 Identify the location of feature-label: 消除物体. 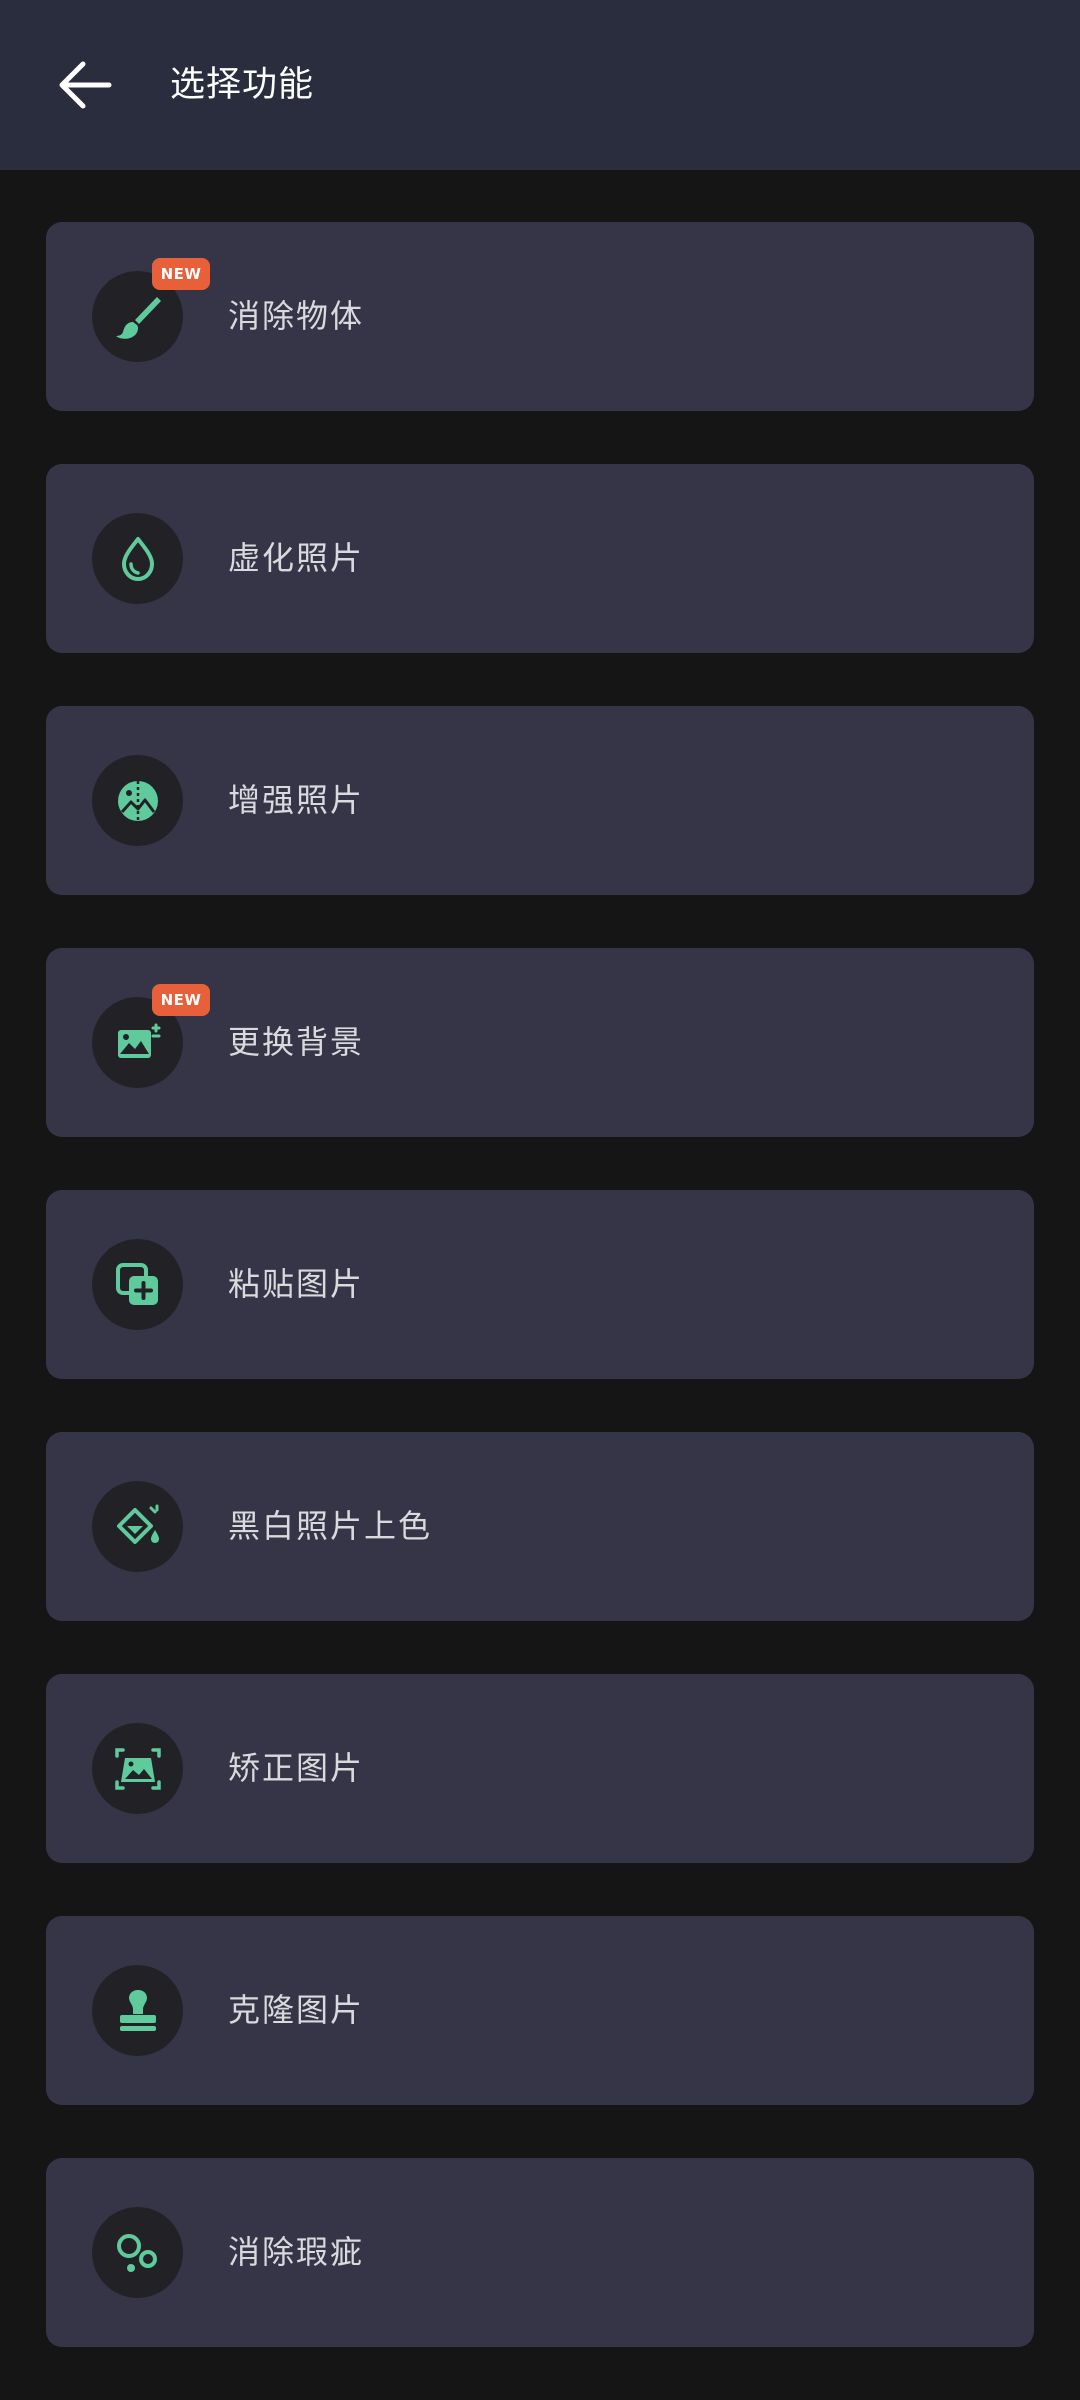
(296, 316).